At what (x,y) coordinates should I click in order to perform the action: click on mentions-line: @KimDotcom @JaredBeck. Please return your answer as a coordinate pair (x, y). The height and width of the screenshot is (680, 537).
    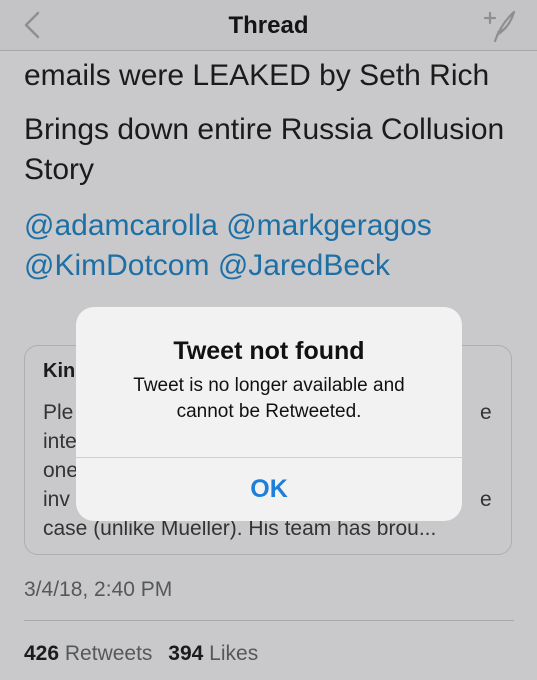
    Looking at the image, I should click on (269, 266).